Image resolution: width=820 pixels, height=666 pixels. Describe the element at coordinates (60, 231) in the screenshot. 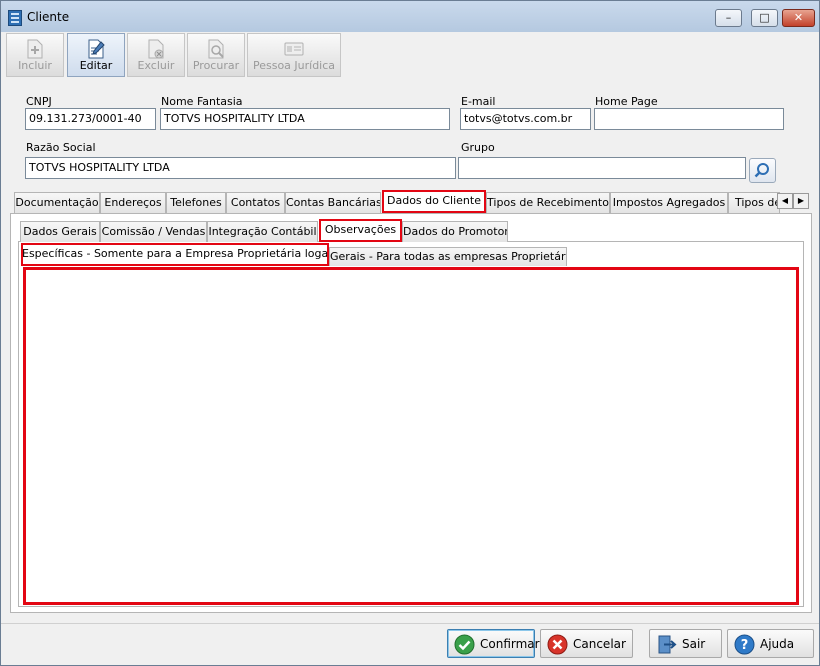

I see `tab-dados-gerais: Dados Gerais` at that location.